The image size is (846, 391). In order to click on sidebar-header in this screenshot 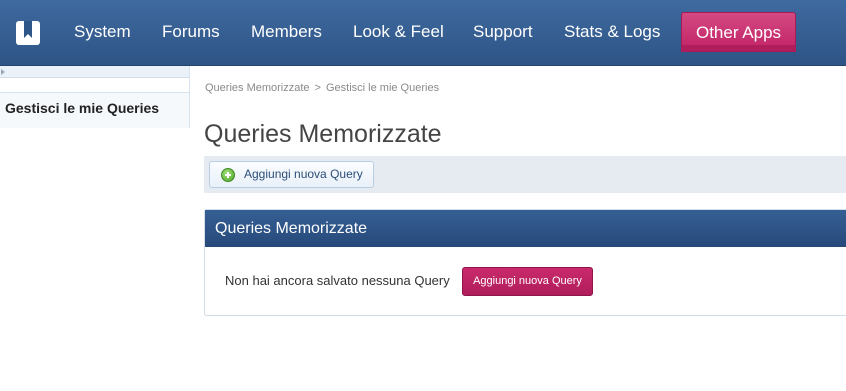, I will do `click(94, 72)`.